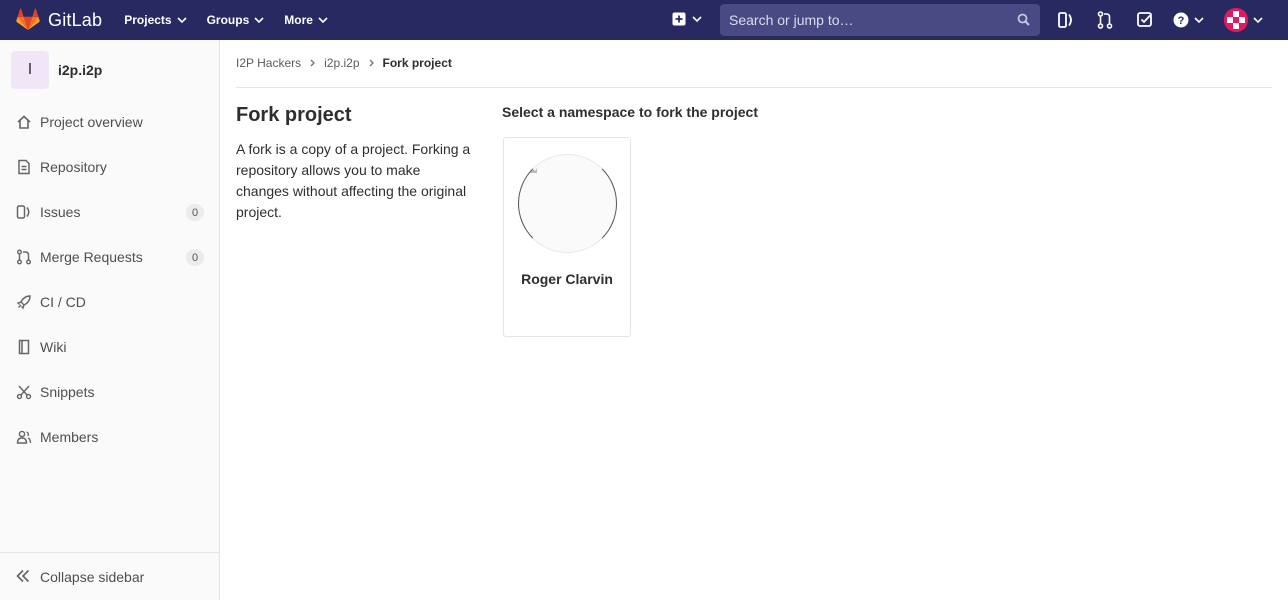 This screenshot has width=1288, height=600. Describe the element at coordinates (148, 20) in the screenshot. I see `projects-label: Projects` at that location.